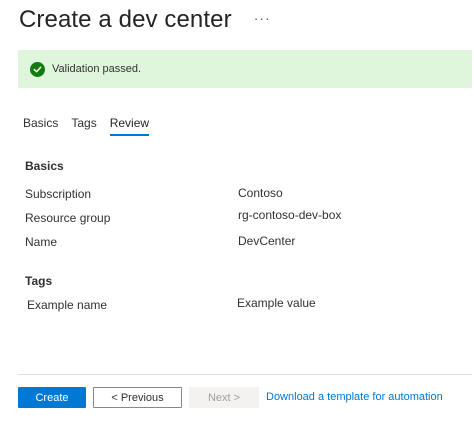  Describe the element at coordinates (97, 69) in the screenshot. I see `validation-message: Validation passed.` at that location.